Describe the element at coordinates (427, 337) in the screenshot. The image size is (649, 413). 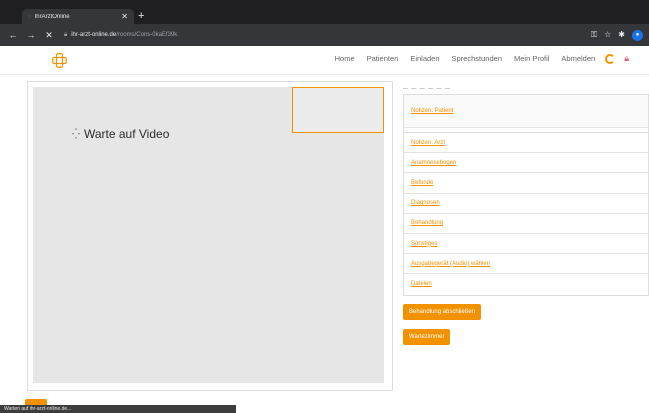
I see `waiting-room-button: Wartezimmer` at that location.